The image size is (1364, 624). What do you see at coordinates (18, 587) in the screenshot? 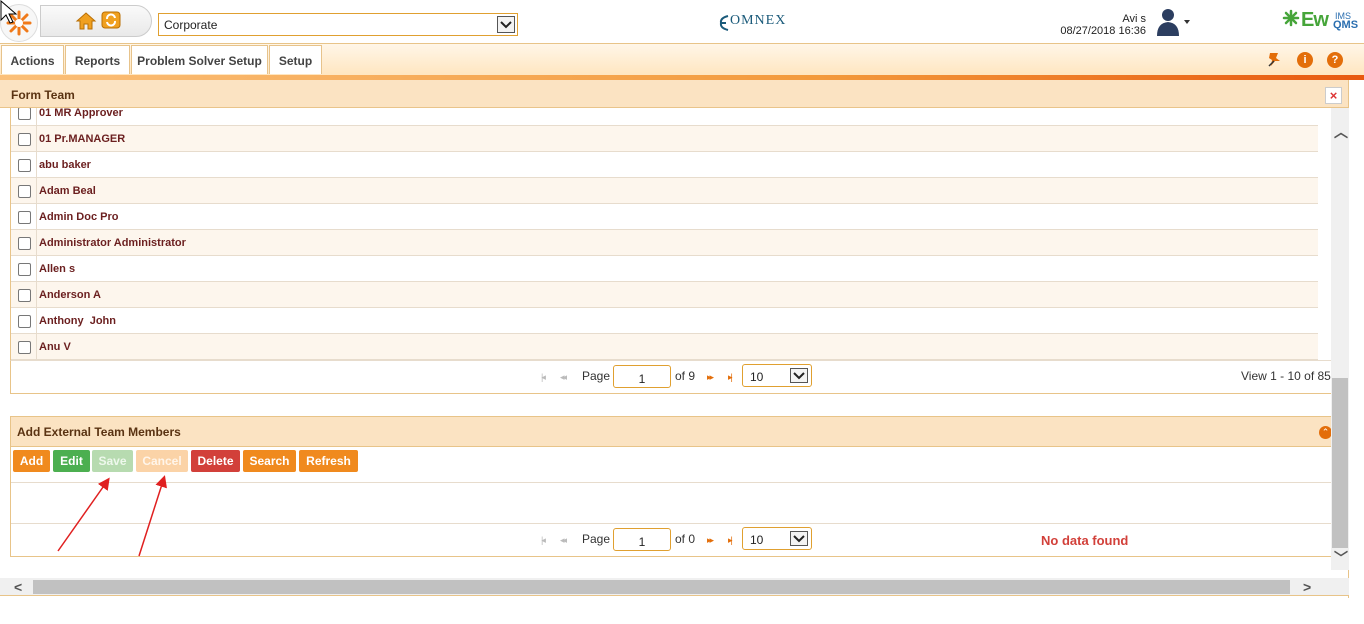
I see `scroll-left-icon: <` at bounding box center [18, 587].